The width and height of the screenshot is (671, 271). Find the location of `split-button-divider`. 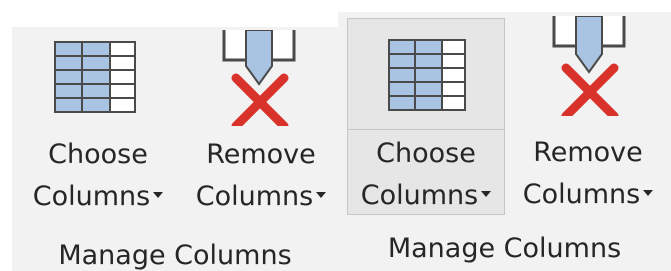

split-button-divider is located at coordinates (426, 129).